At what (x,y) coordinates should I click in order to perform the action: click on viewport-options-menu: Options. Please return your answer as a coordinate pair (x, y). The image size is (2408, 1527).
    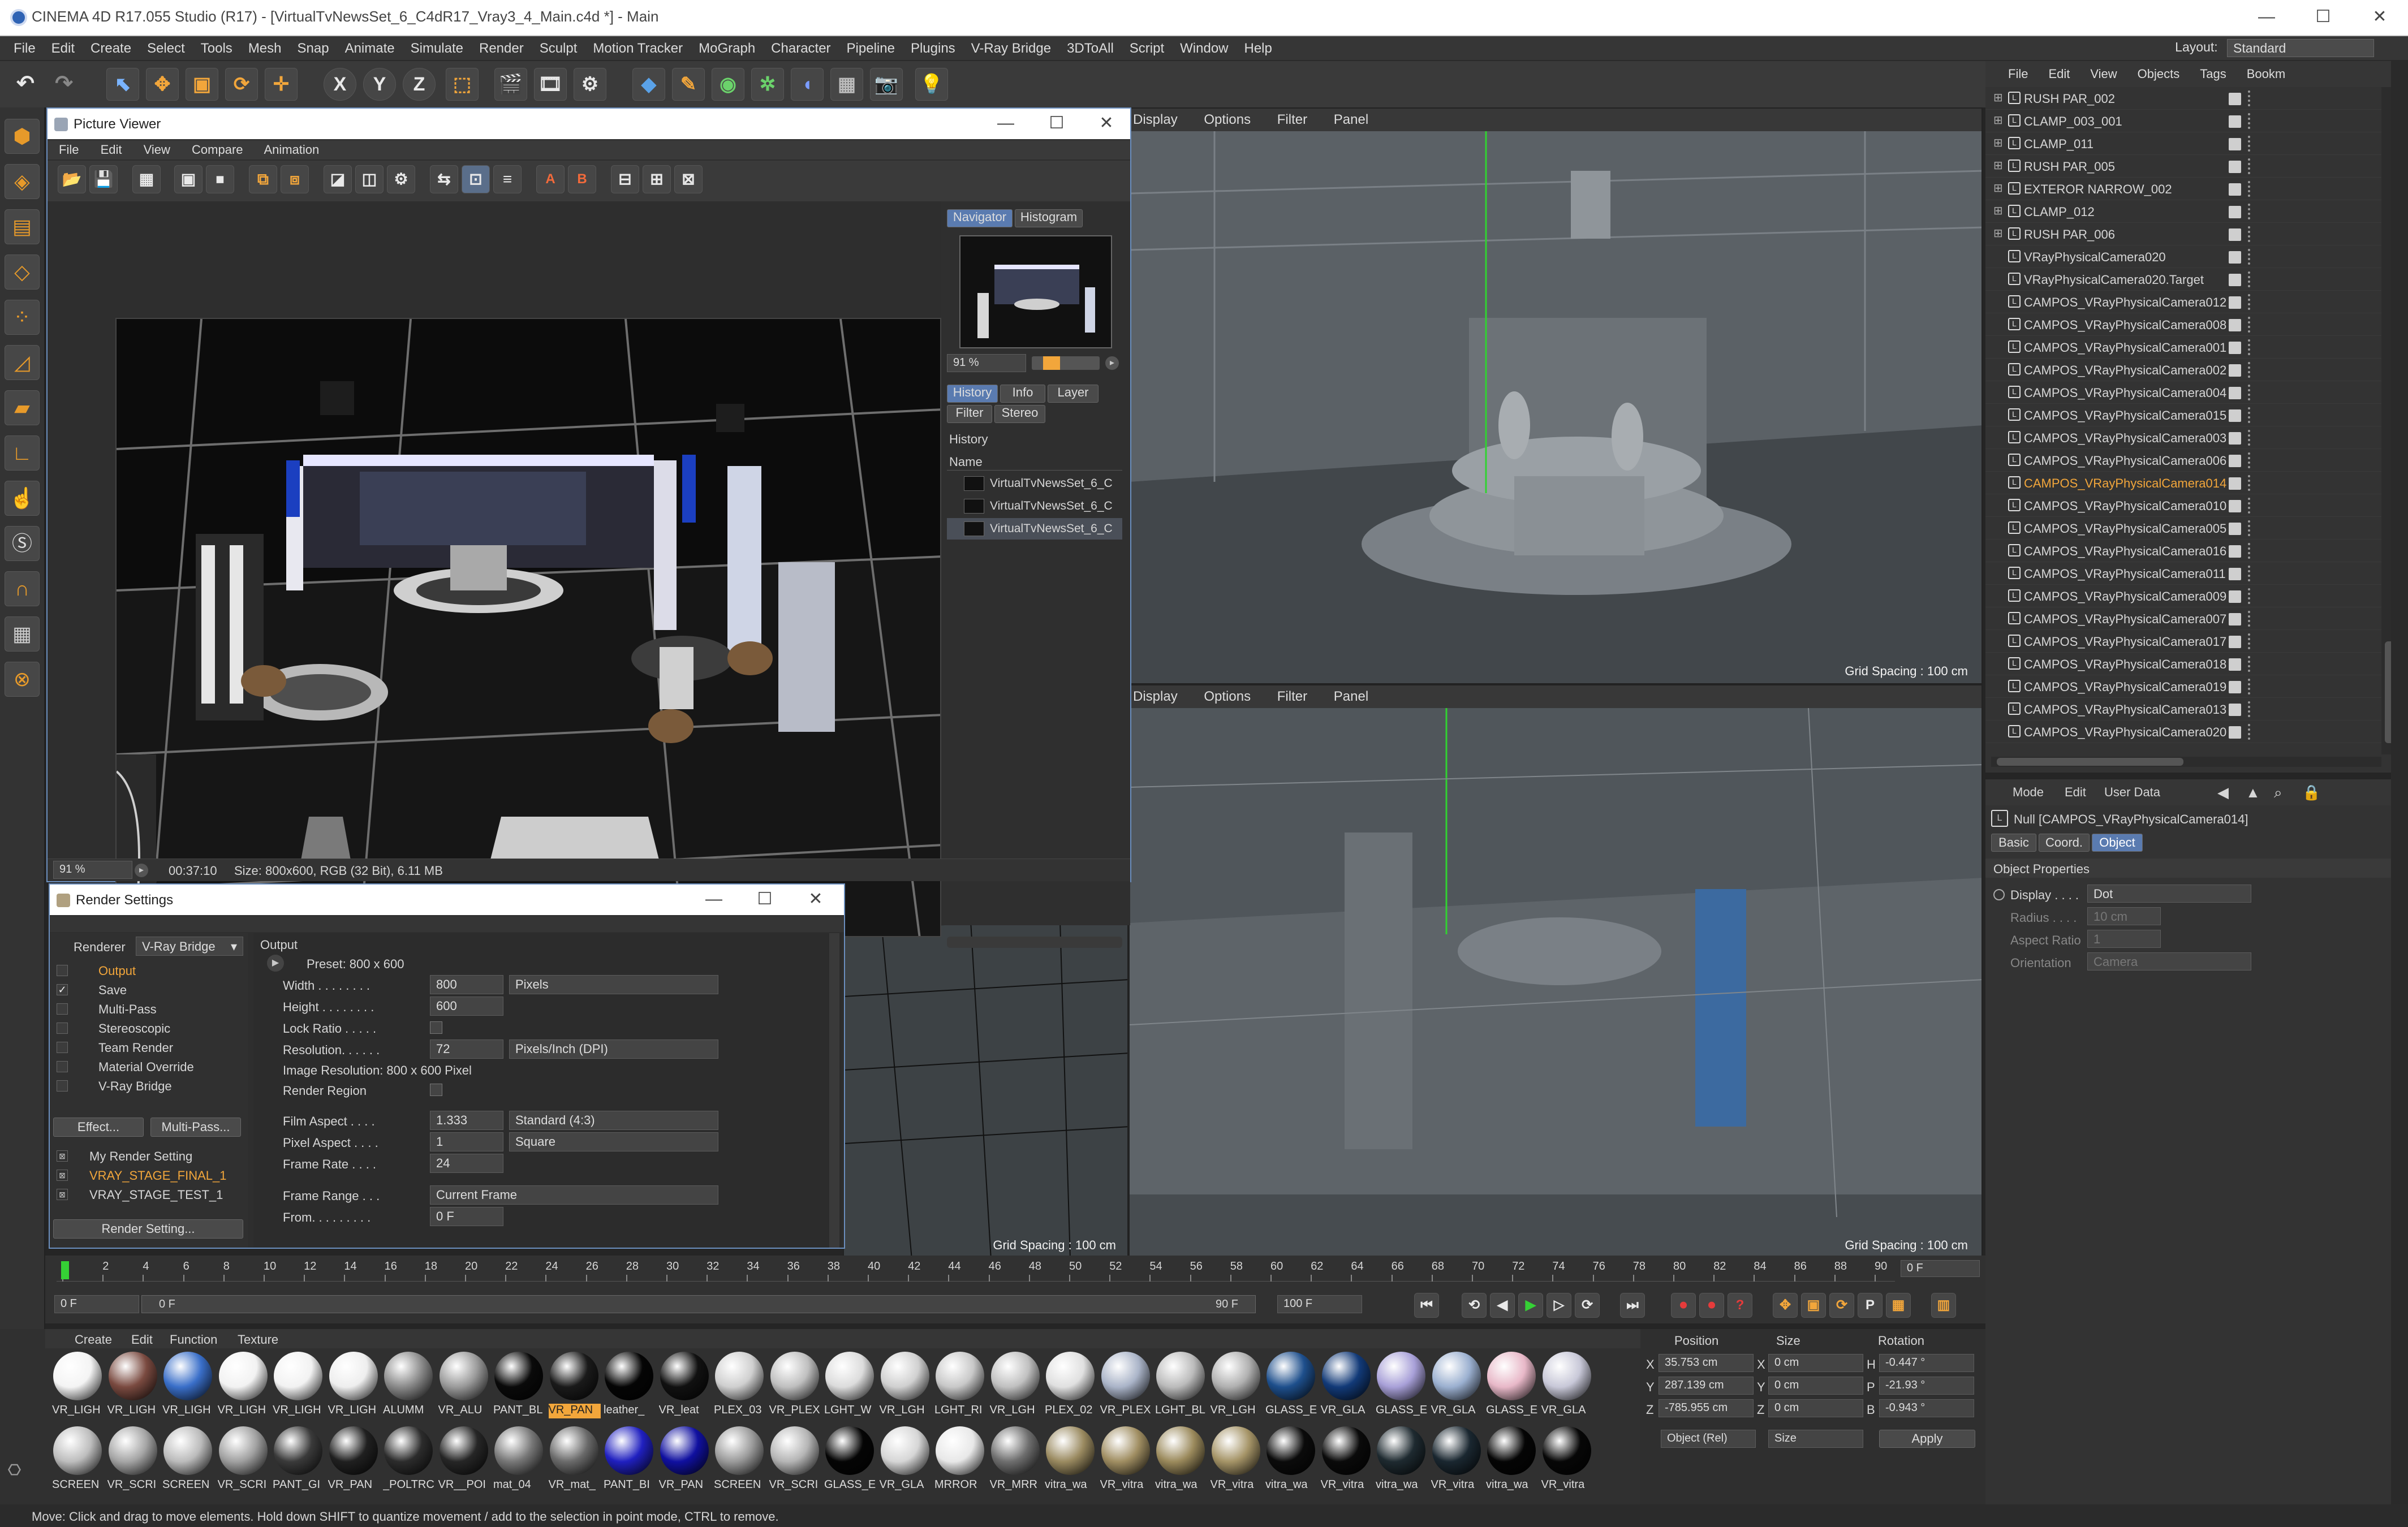
    Looking at the image, I should click on (1227, 696).